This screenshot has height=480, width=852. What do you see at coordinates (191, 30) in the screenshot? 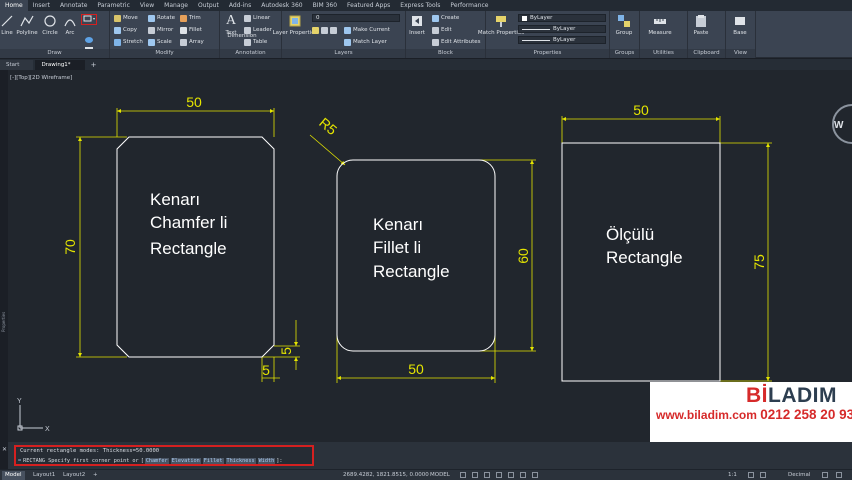
I see `fillet-button: Fillet` at bounding box center [191, 30].